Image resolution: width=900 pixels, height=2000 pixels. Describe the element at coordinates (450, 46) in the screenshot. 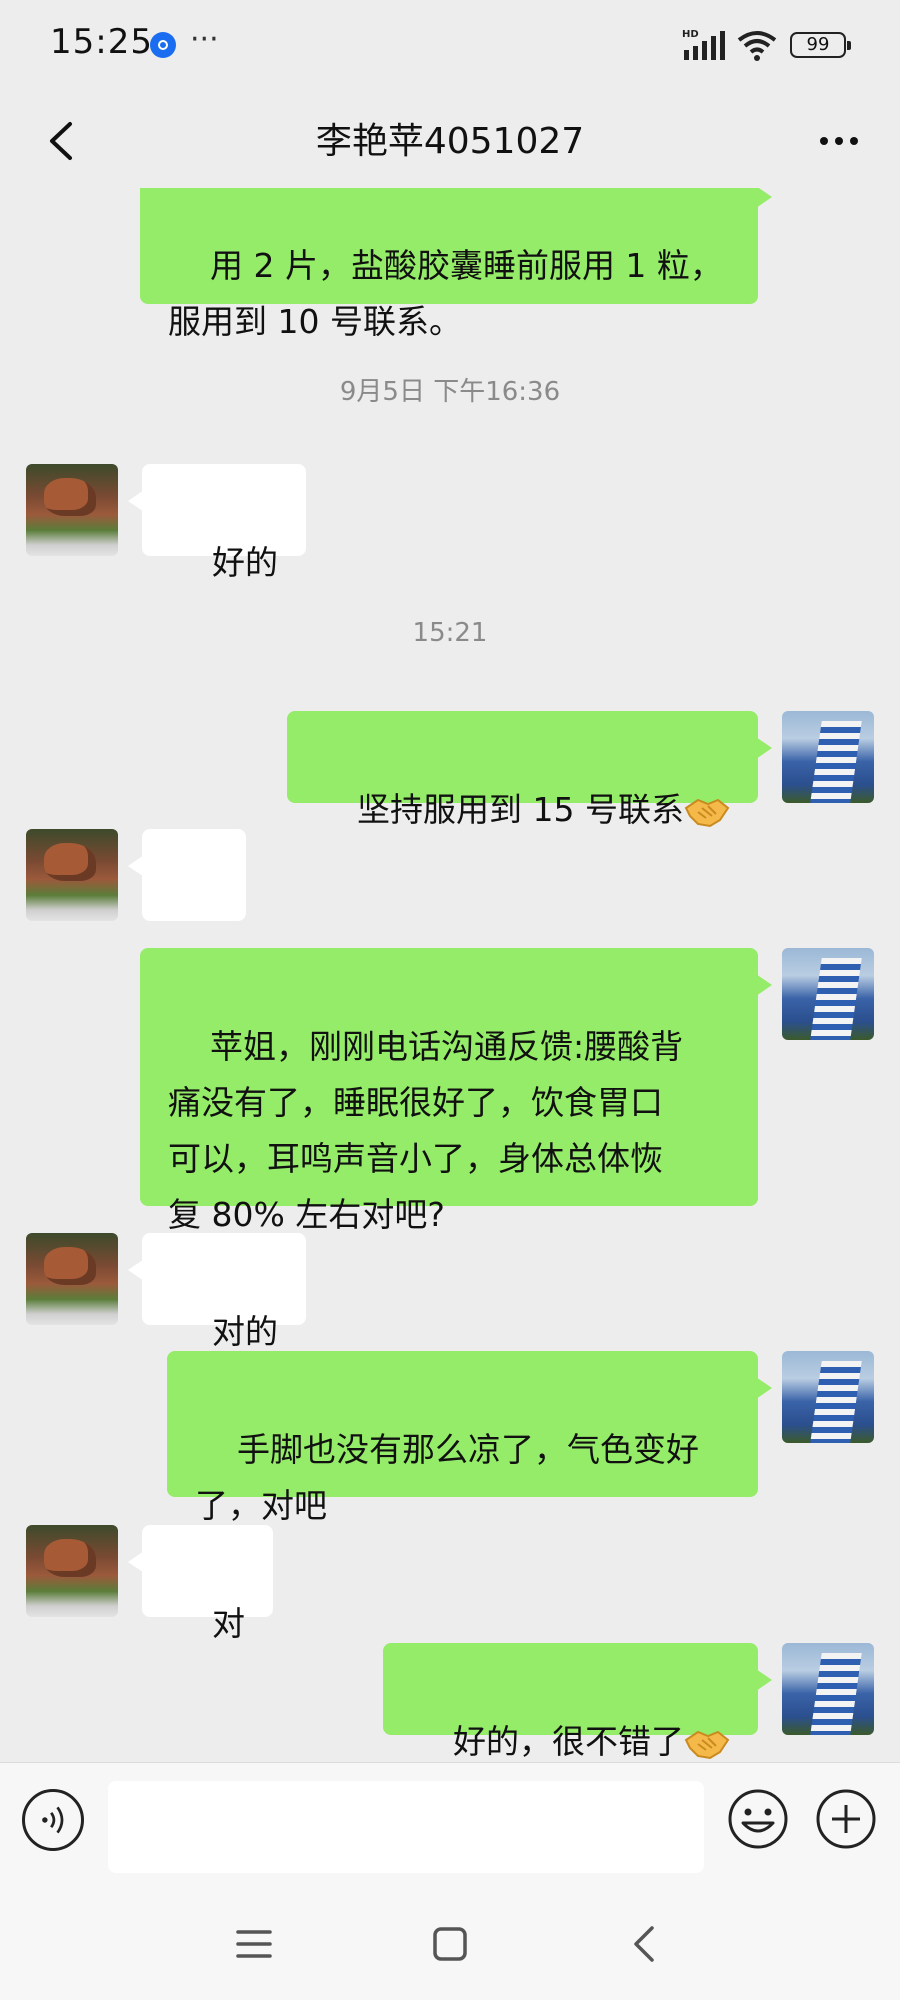

I see `status-bar: 15:25 ··· HD 99` at that location.